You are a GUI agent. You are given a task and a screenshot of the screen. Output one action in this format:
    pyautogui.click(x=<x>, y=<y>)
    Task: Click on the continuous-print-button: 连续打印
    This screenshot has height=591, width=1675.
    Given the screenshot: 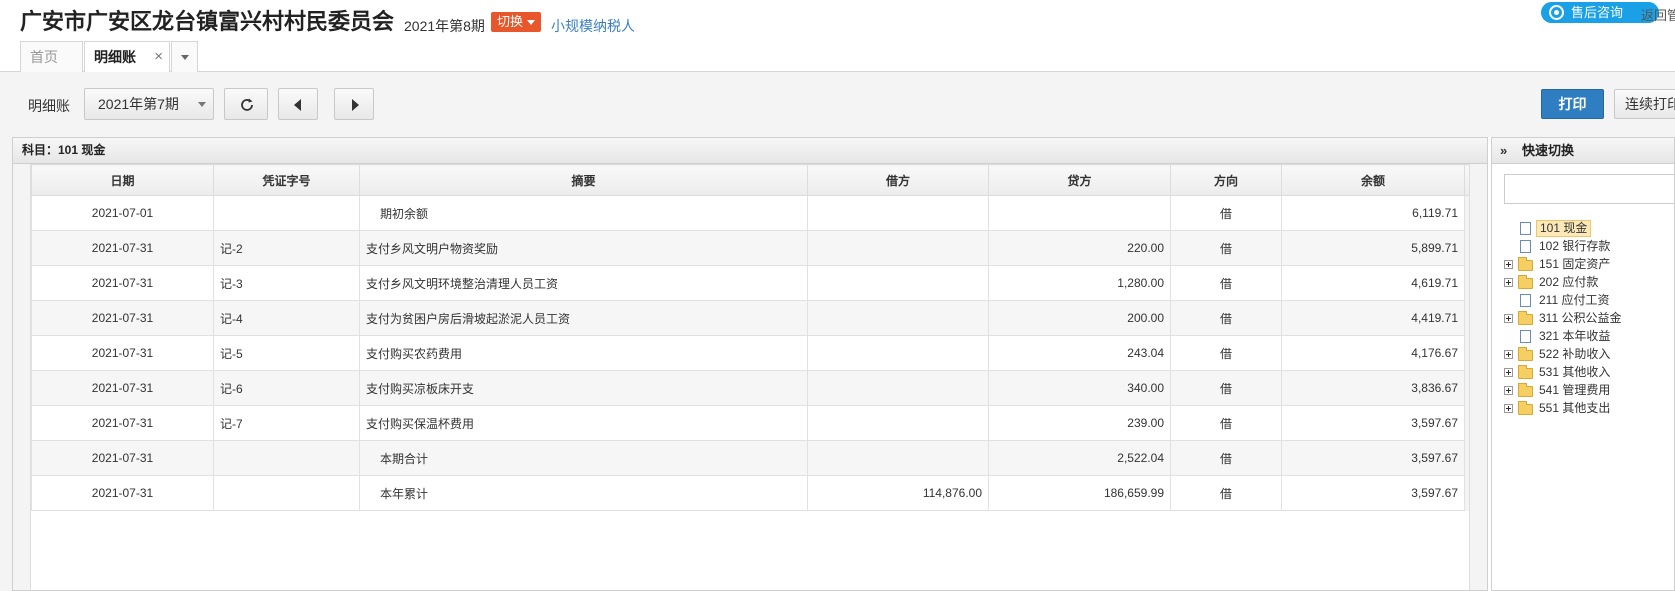 What is the action you would take?
    pyautogui.click(x=1644, y=104)
    